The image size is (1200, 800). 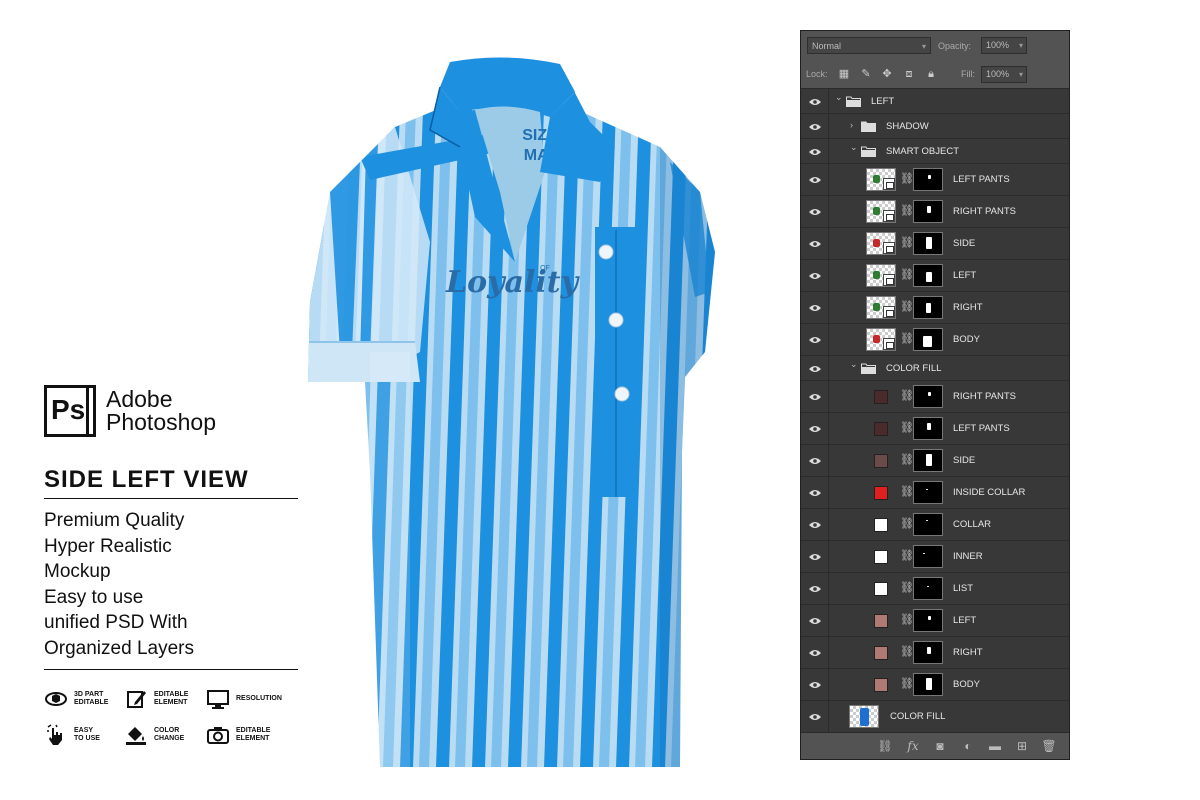 What do you see at coordinates (1004, 74) in the screenshot?
I see `fill-input: 100% ▾` at bounding box center [1004, 74].